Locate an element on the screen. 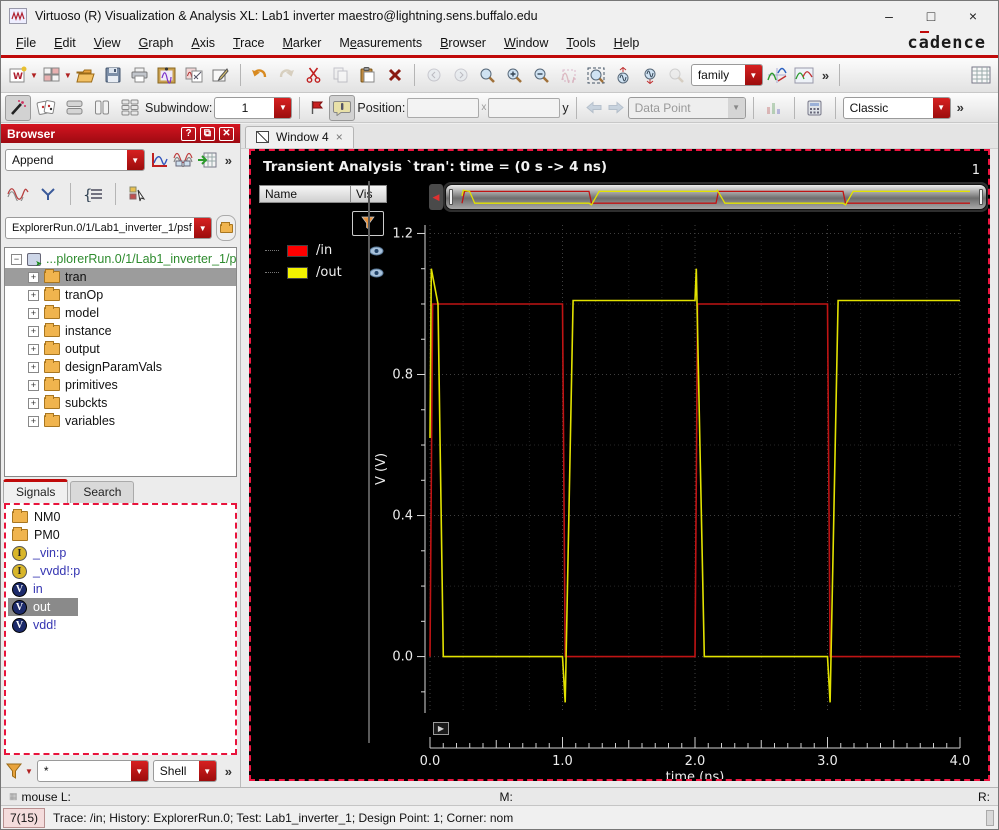 The width and height of the screenshot is (999, 830). paste-button is located at coordinates (368, 75).